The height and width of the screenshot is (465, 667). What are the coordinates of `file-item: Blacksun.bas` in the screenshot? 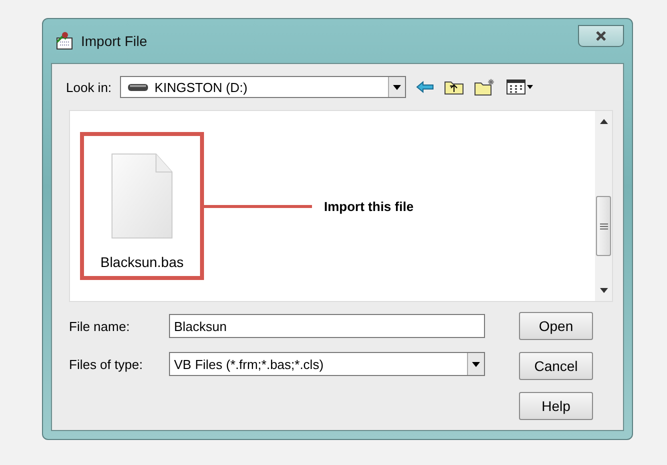 It's located at (142, 206).